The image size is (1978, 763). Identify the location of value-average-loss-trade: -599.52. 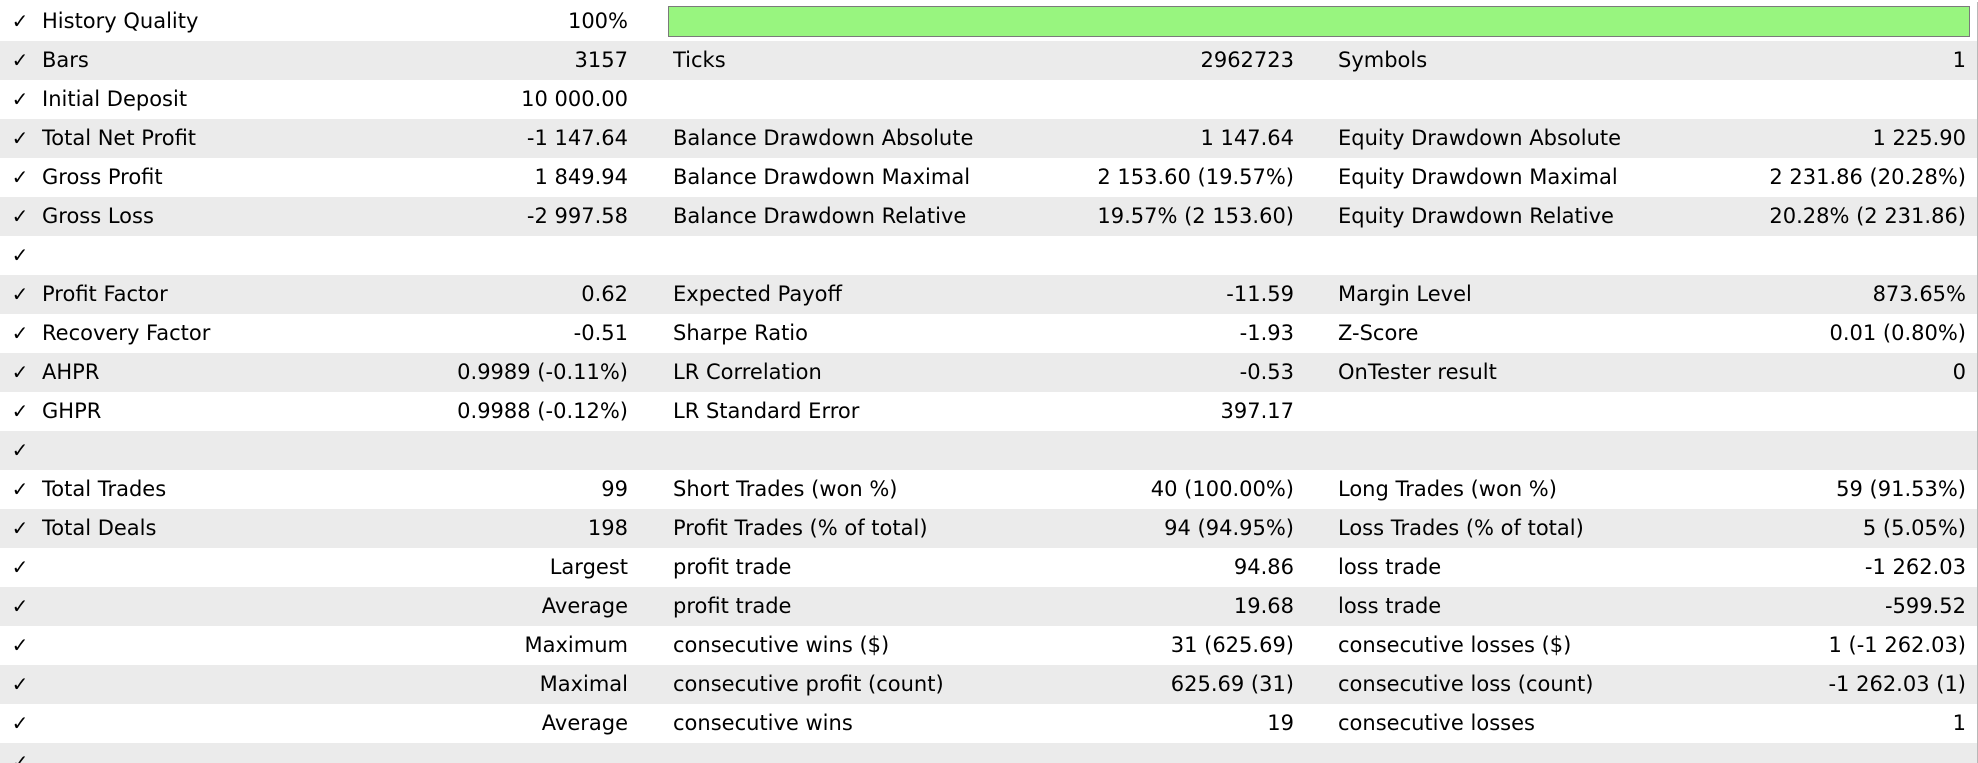
(1925, 606).